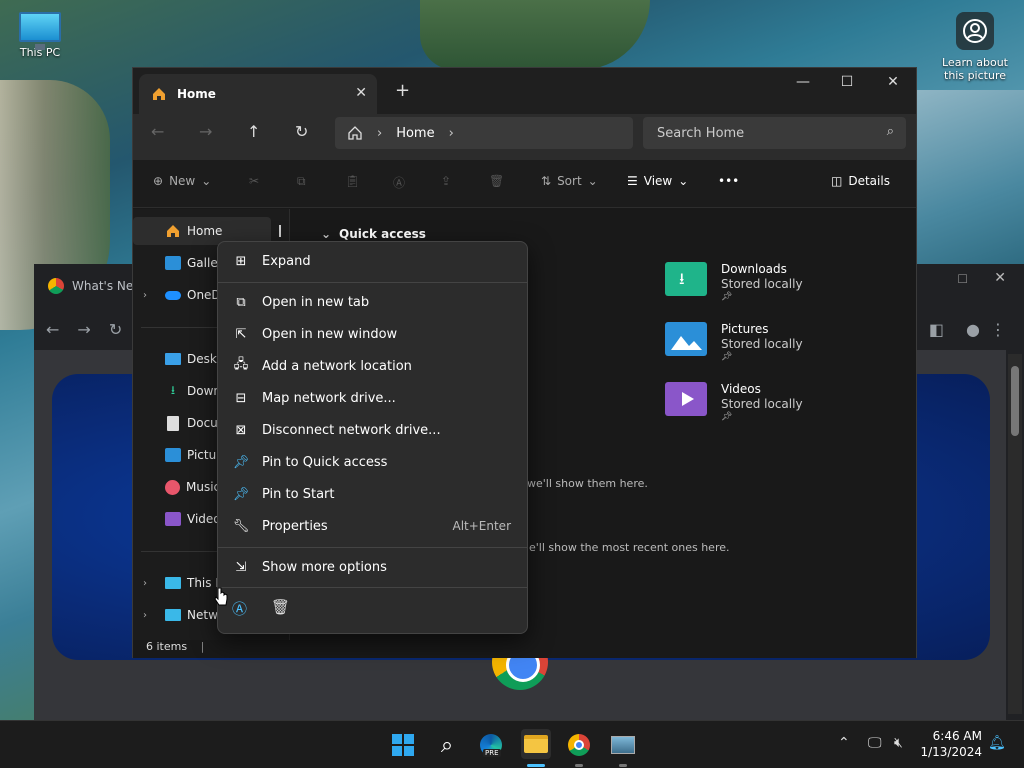  I want to click on chevron-down-icon: ⌄, so click(683, 181).